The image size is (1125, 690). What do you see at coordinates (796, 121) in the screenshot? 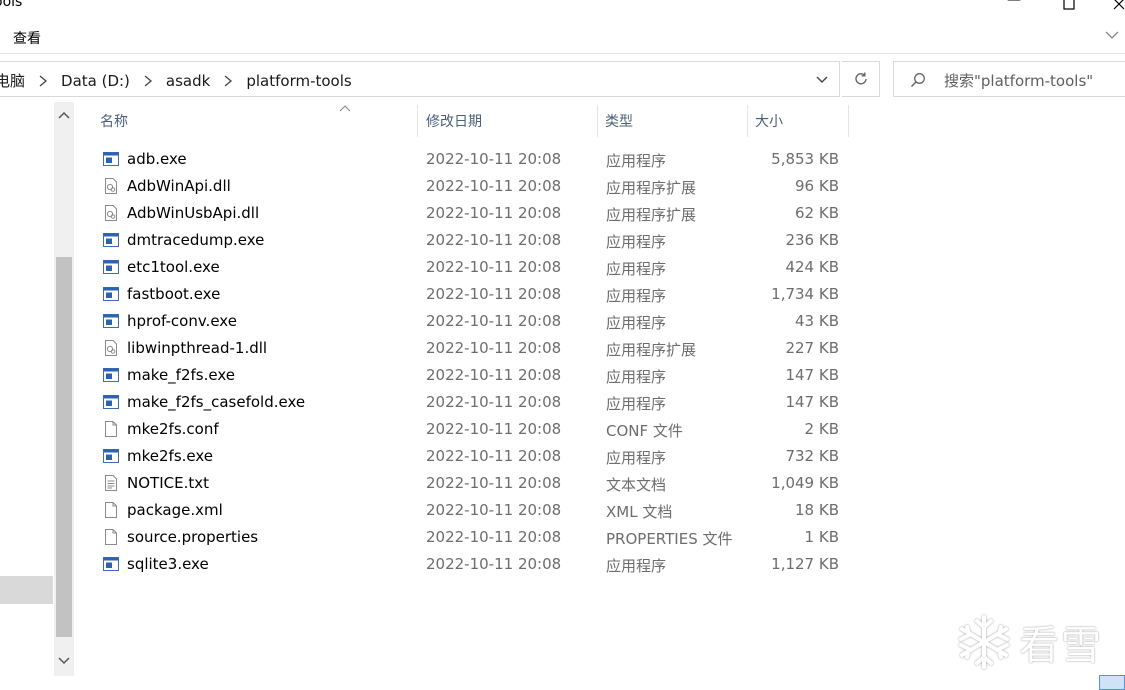
I see `column-size: 大小` at bounding box center [796, 121].